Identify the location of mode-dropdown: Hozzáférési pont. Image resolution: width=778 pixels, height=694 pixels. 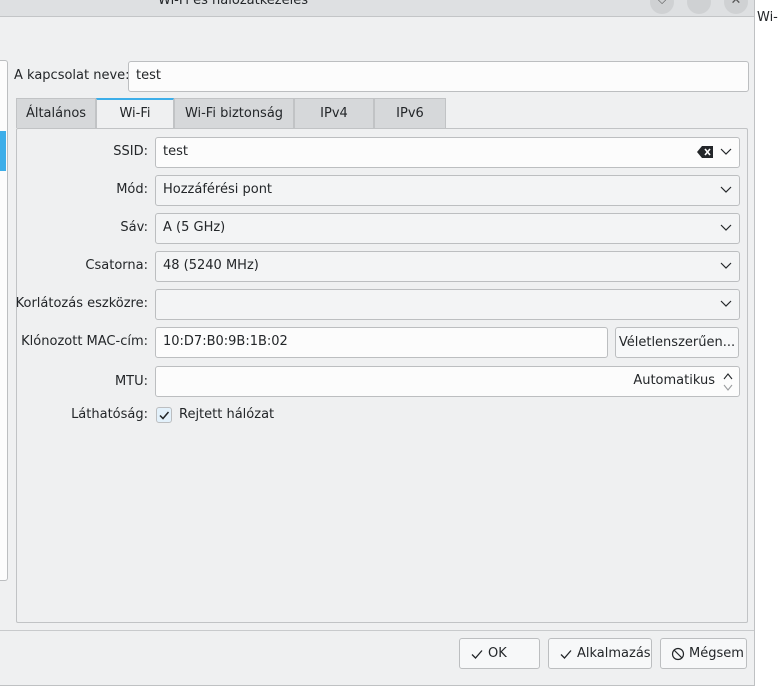
(447, 190).